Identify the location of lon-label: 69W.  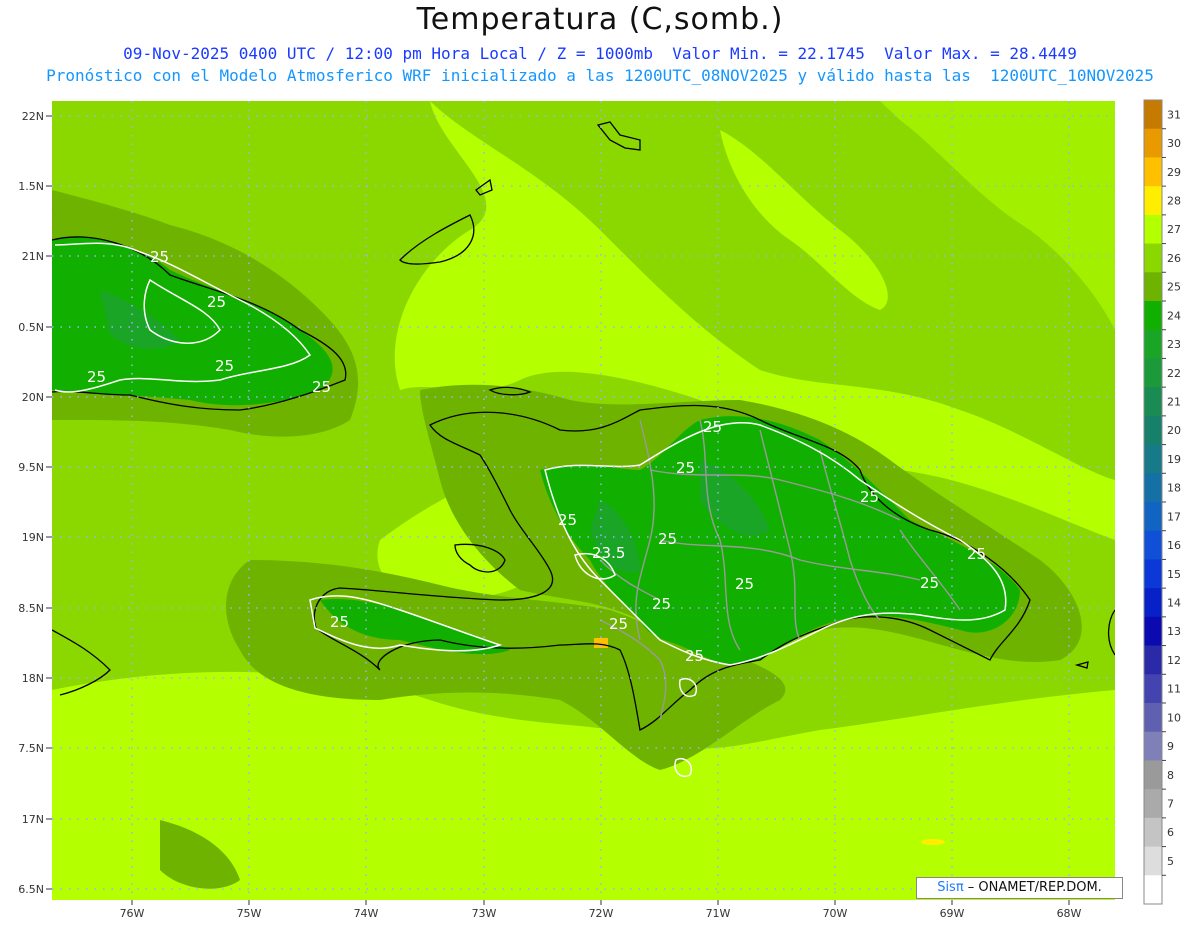
(952, 913).